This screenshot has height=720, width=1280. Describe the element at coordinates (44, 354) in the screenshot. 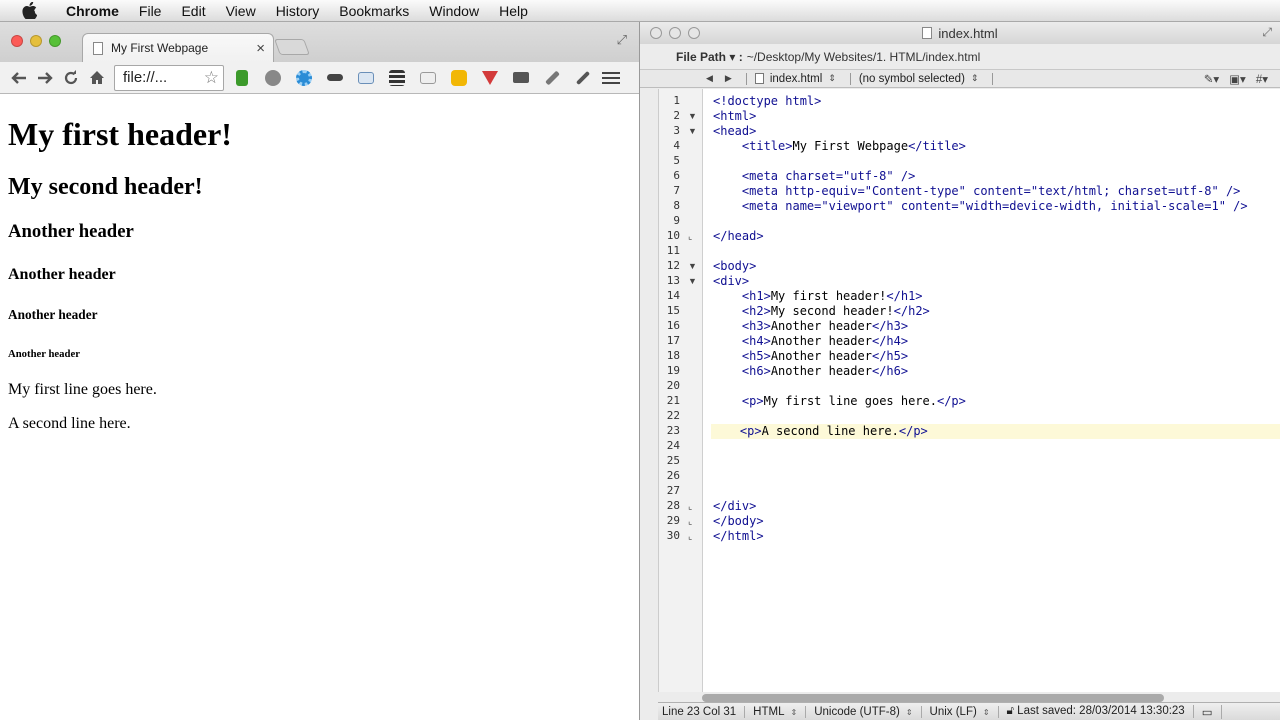

I see `heading-h6: Another header` at that location.